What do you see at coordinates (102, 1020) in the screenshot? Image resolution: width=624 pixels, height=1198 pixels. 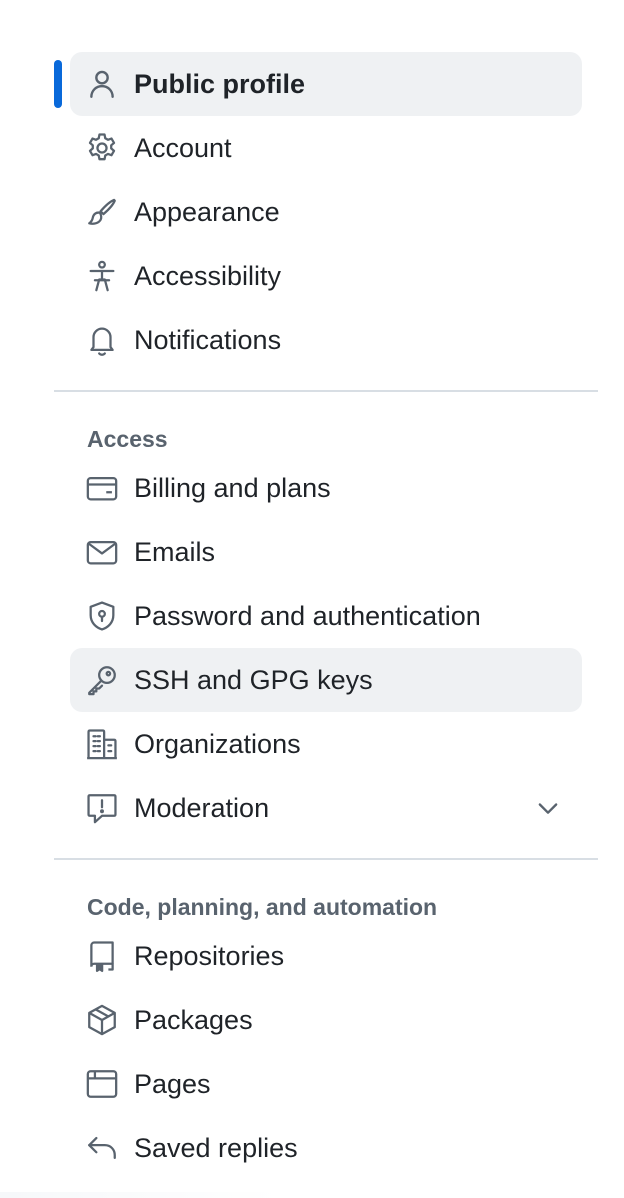 I see `package-icon` at bounding box center [102, 1020].